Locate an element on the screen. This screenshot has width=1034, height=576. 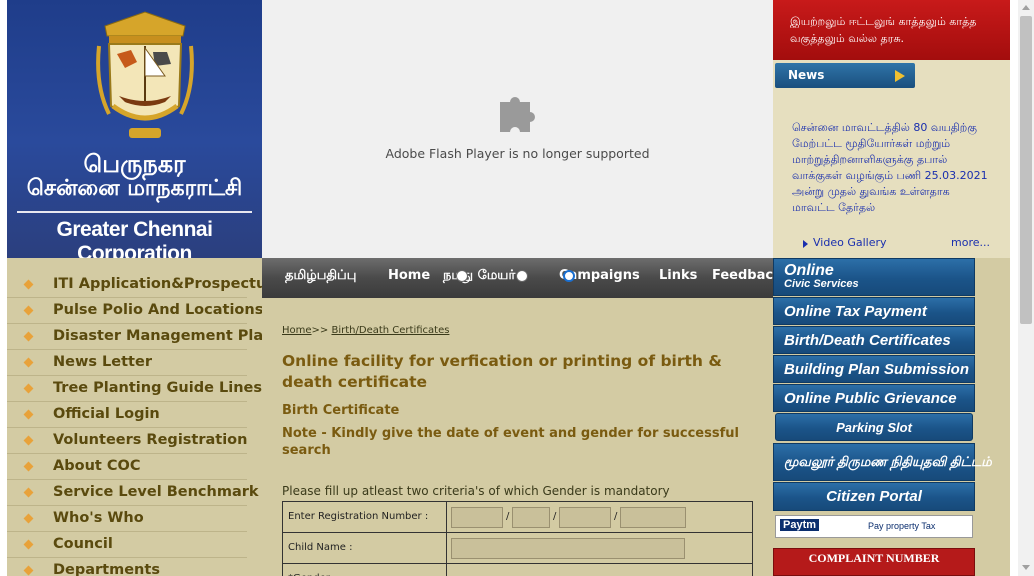
news-tab-button: News is located at coordinates (845, 75).